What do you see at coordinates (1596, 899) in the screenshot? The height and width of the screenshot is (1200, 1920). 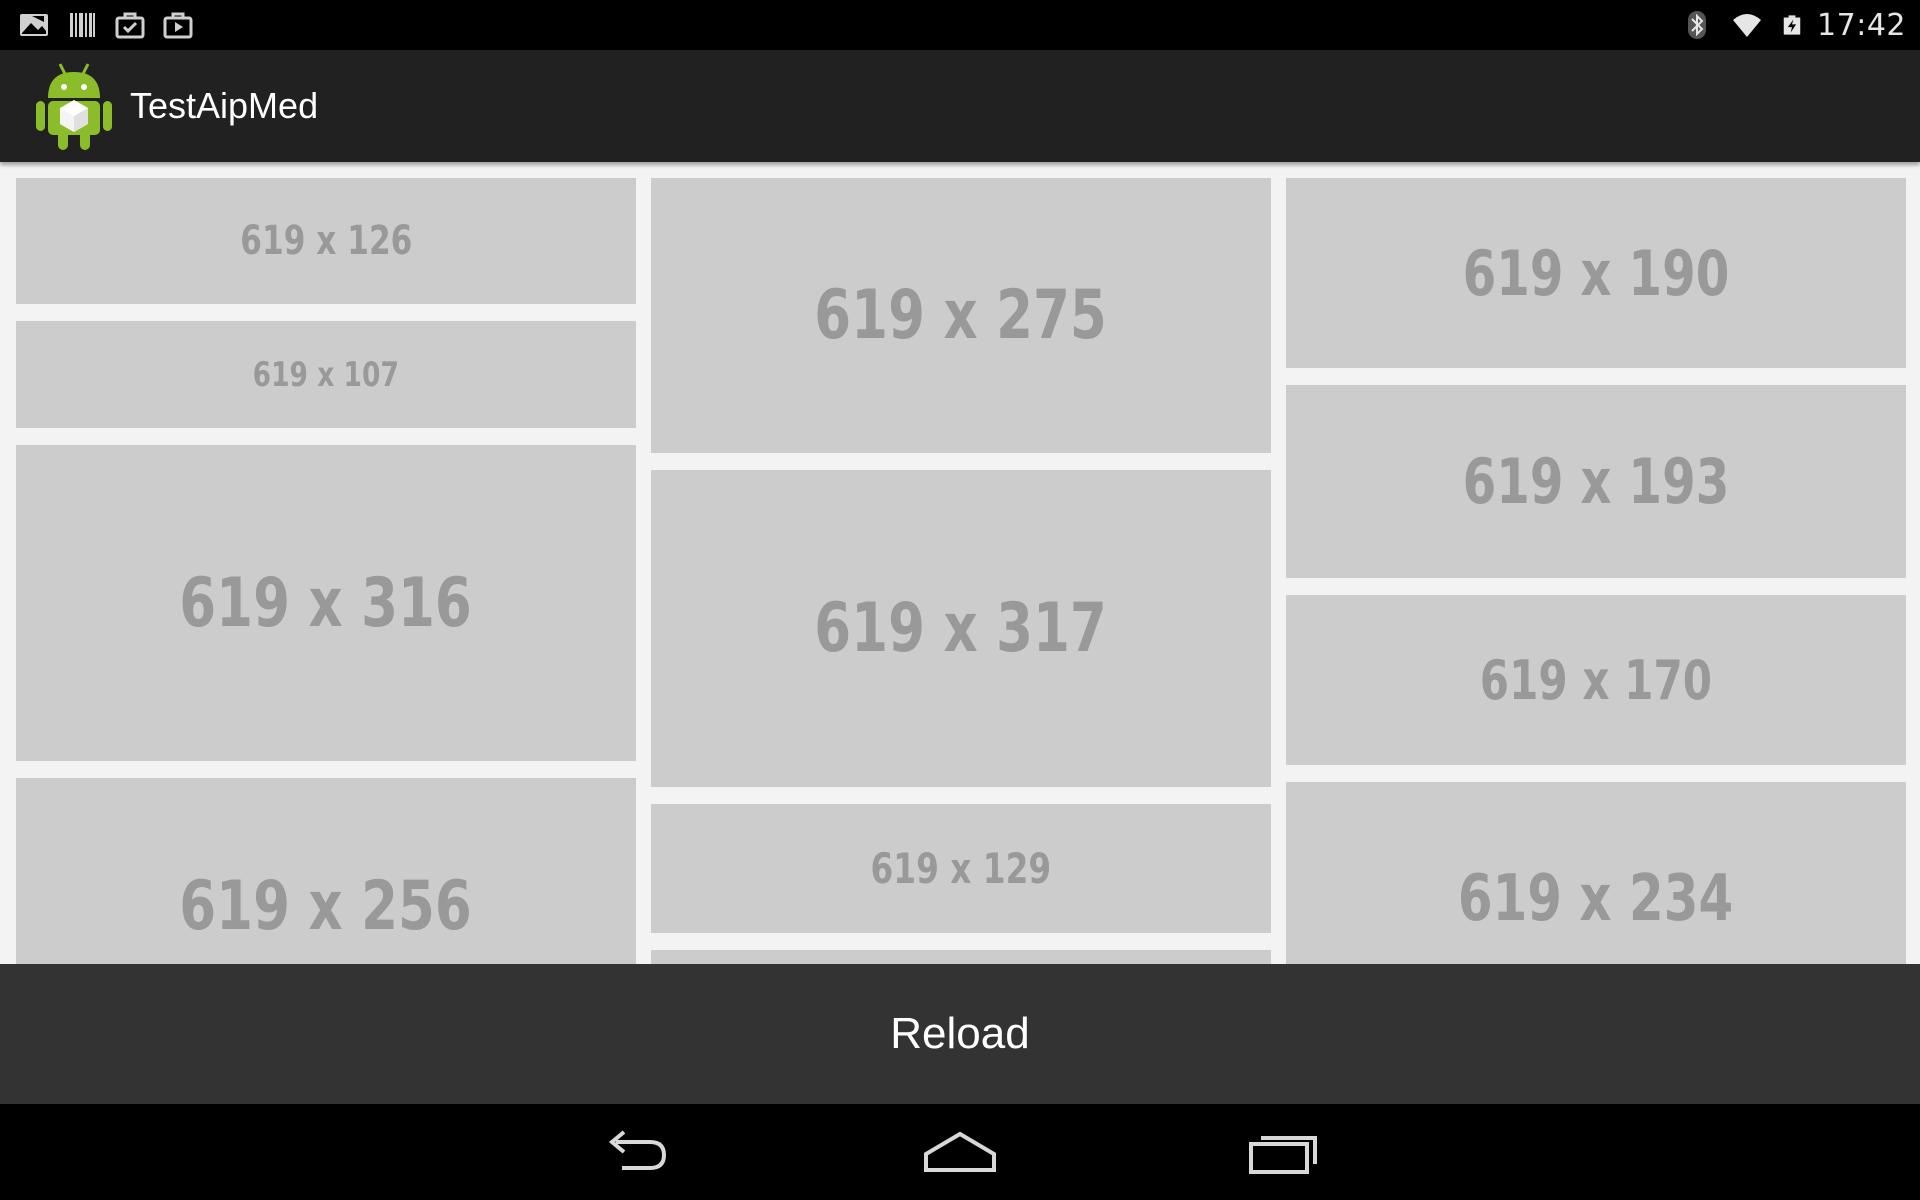 I see `image-tile-label: 619 x 234` at bounding box center [1596, 899].